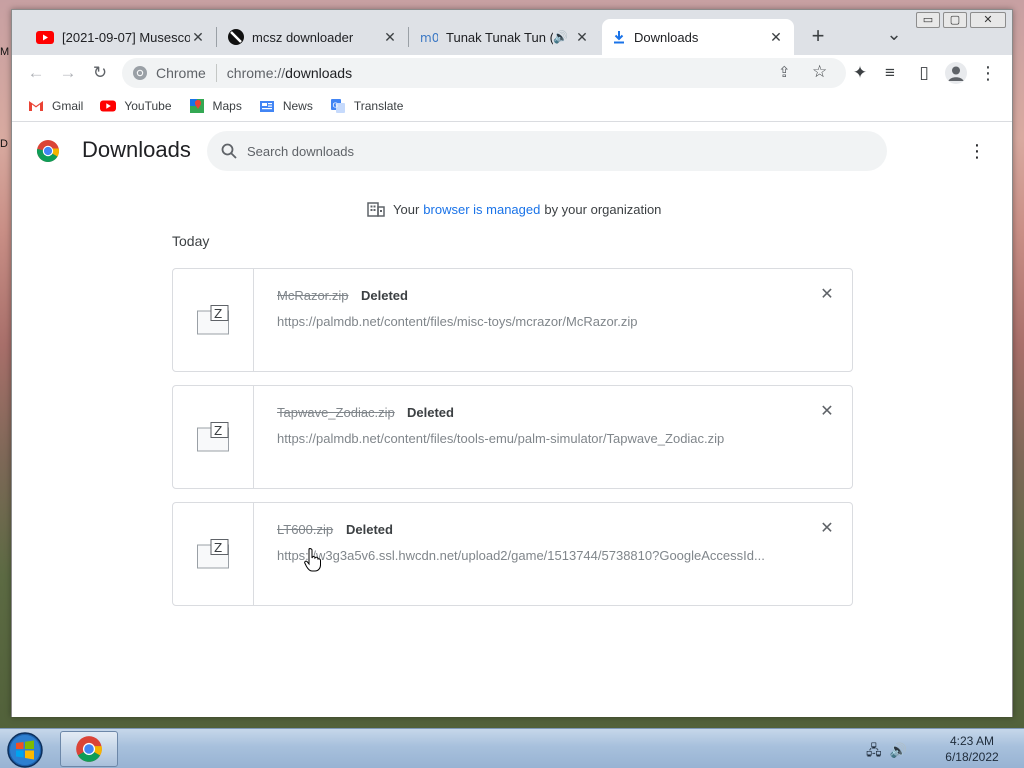  I want to click on svg-text: m0, so click(429, 37).